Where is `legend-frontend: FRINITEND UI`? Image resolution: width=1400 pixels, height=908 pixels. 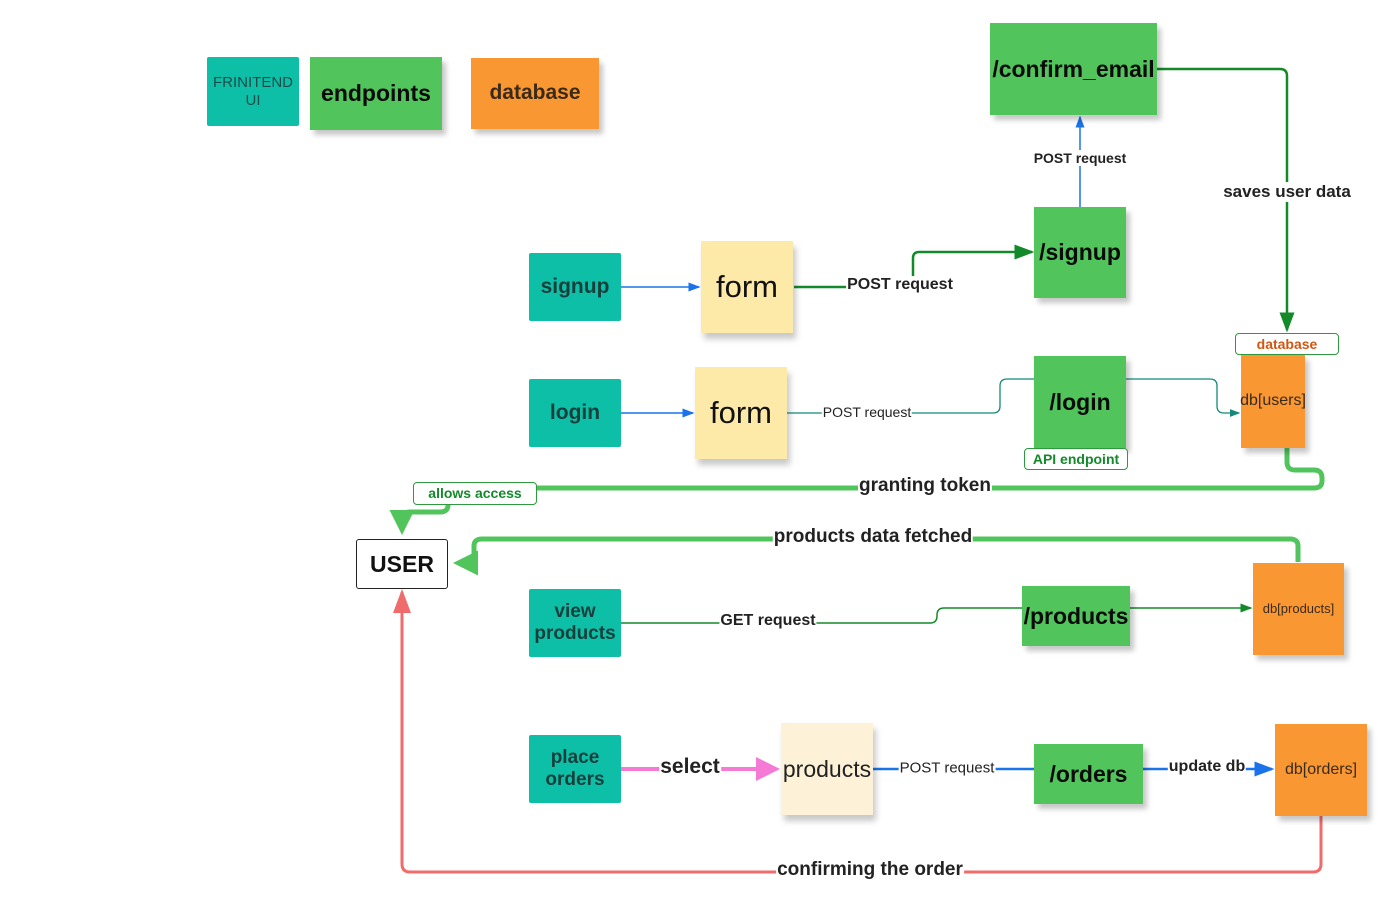
legend-frontend: FRINITEND UI is located at coordinates (253, 91).